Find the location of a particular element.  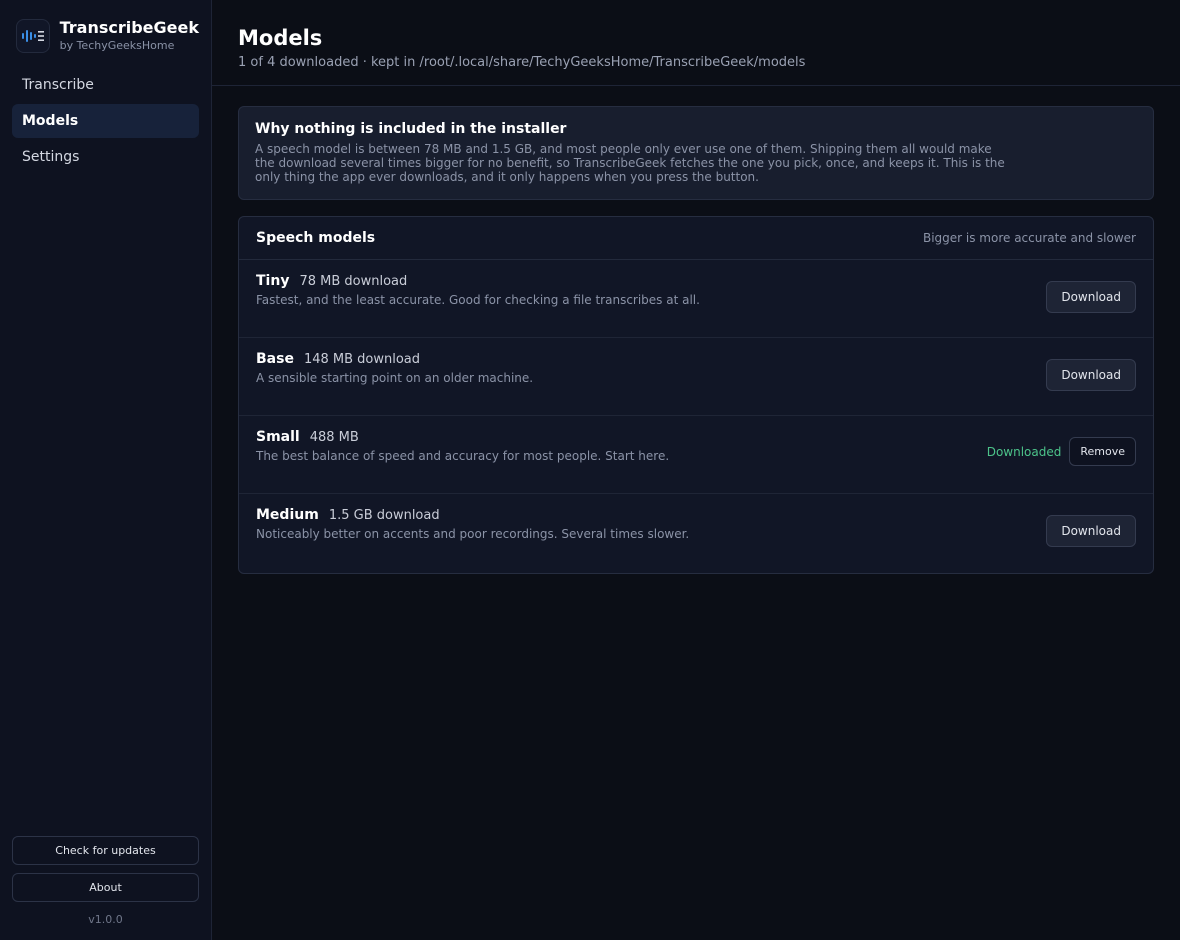

panel-hint: Bigger is more accurate and slower is located at coordinates (1029, 238).